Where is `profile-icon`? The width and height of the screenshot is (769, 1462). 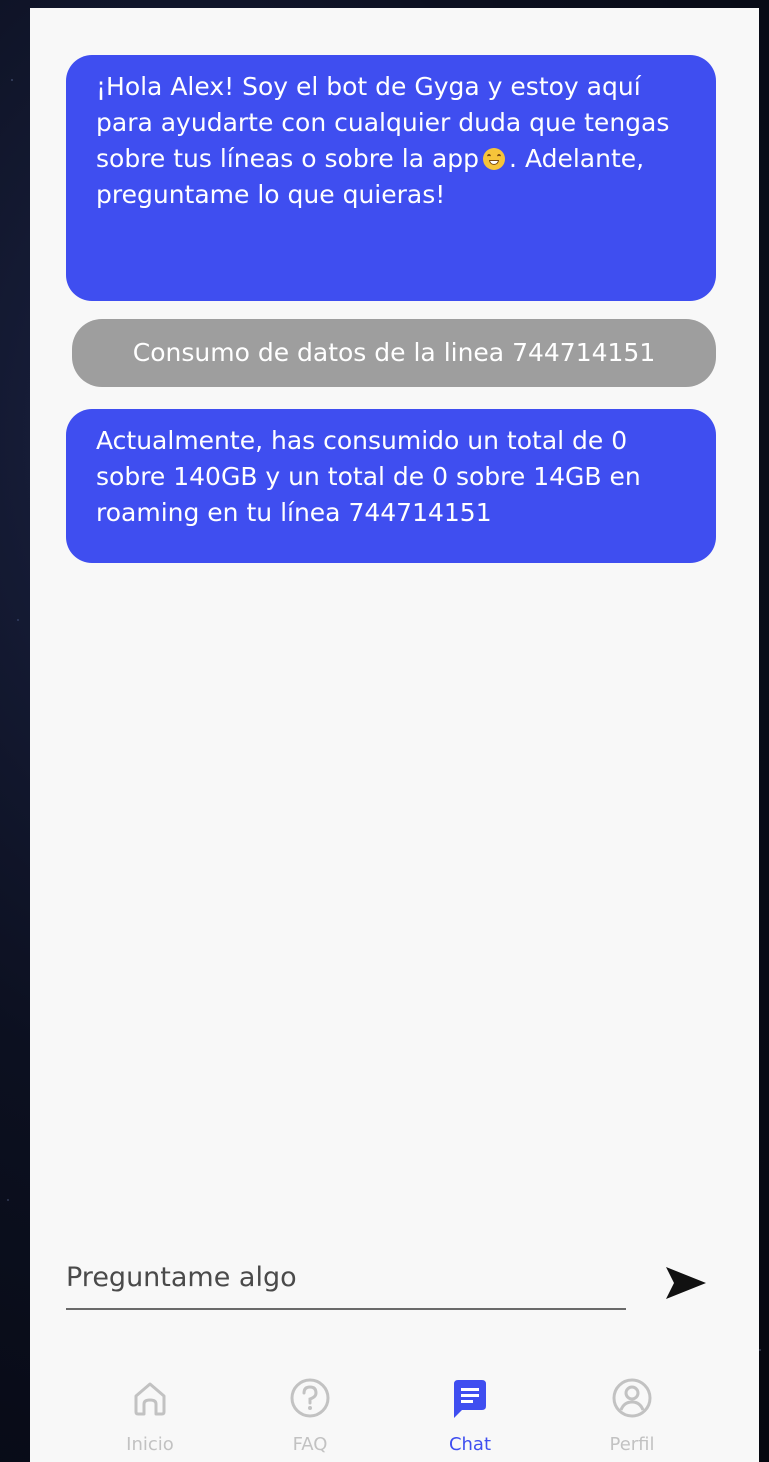 profile-icon is located at coordinates (632, 1398).